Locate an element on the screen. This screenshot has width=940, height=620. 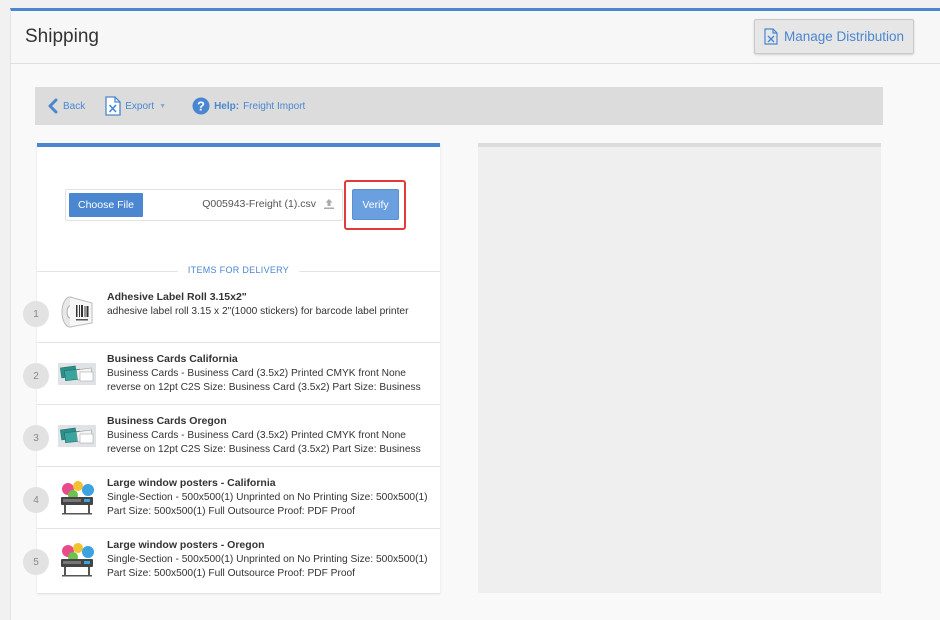
help-link: ? Help: Freight Import is located at coordinates (248, 106).